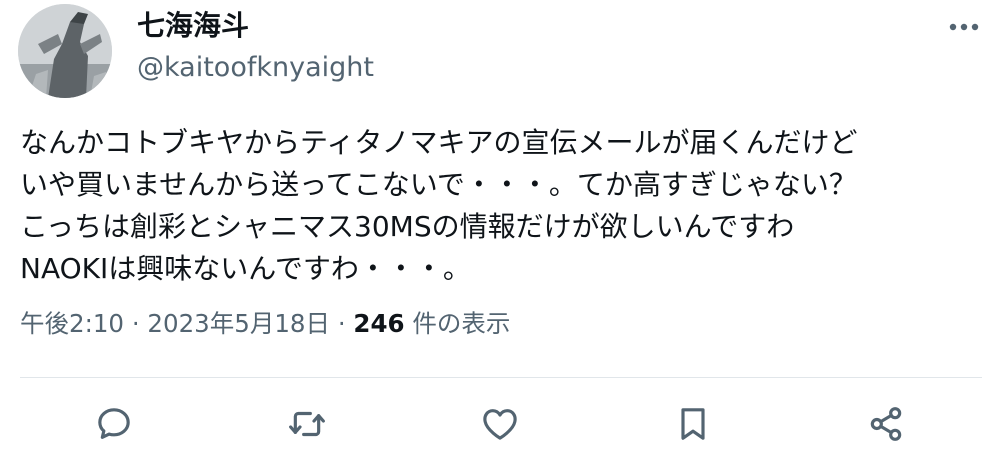  I want to click on retweet-icon, so click(307, 424).